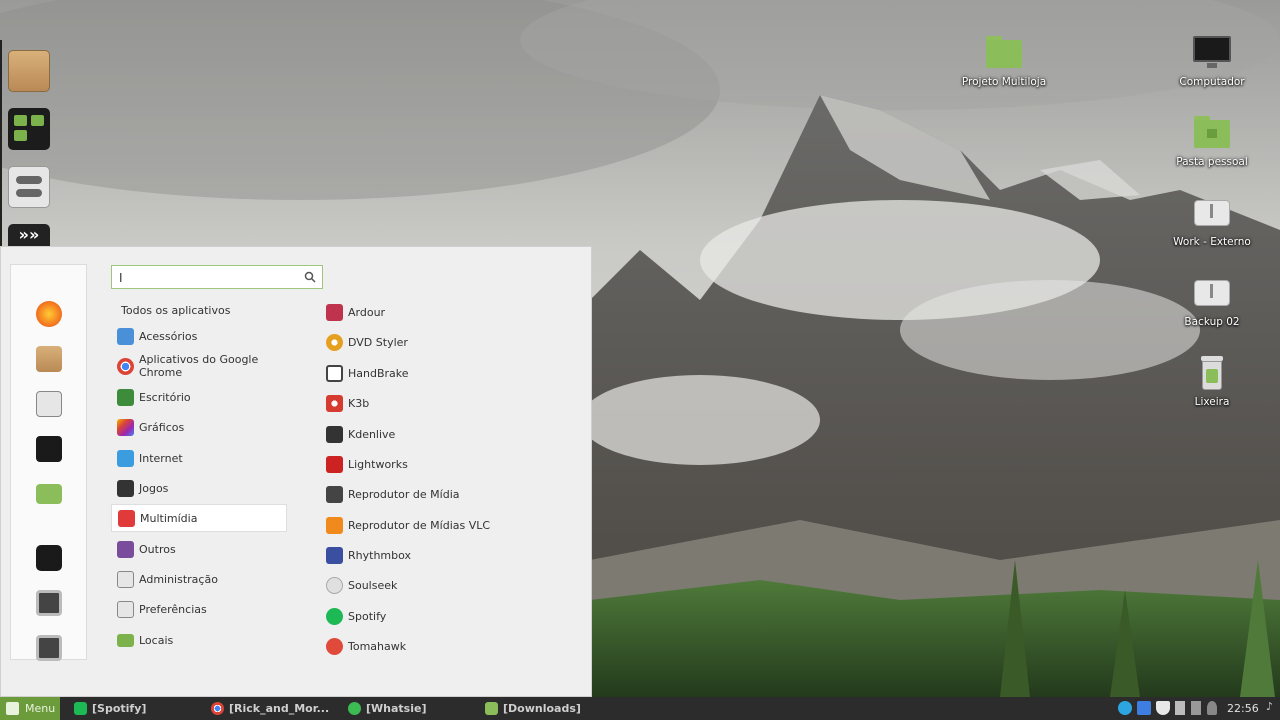 The height and width of the screenshot is (720, 1280). I want to click on app-vlc: Reprodutor de Mídias VLC, so click(408, 525).